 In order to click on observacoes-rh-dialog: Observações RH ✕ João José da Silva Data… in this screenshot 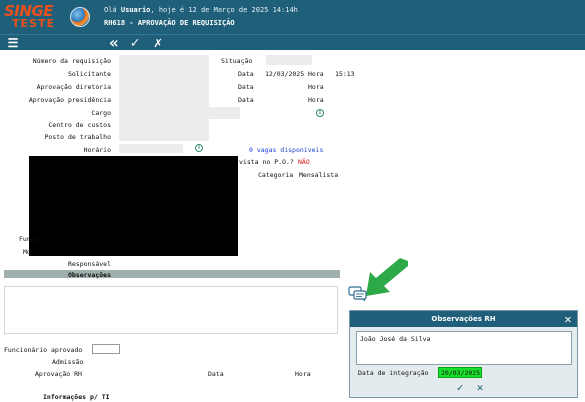, I will do `click(463, 354)`.